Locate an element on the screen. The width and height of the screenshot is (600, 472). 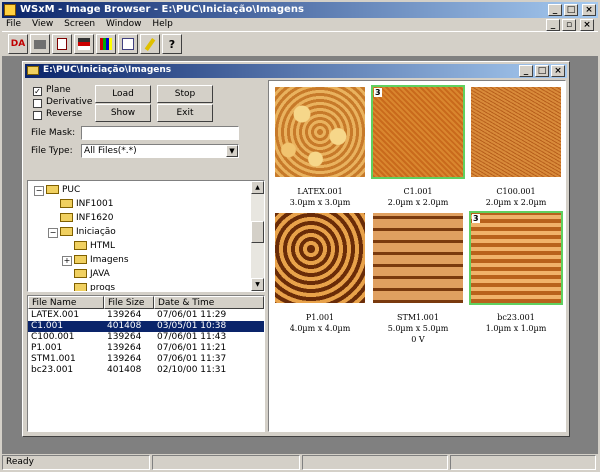
file-mask-input is located at coordinates (160, 133).